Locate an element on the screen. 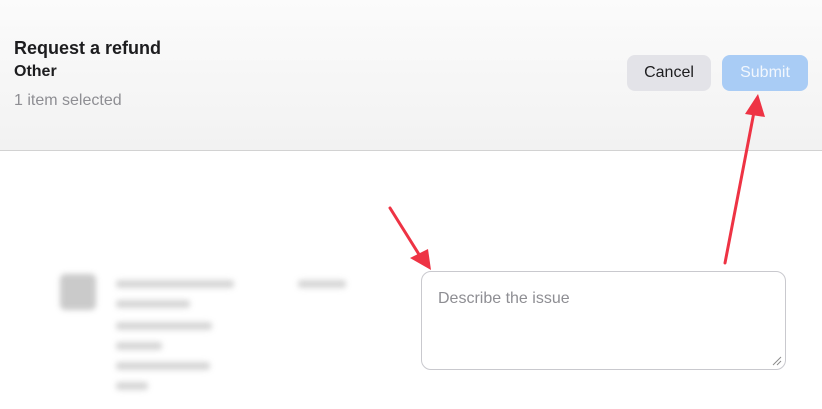  refund-reason: Other is located at coordinates (35, 71).